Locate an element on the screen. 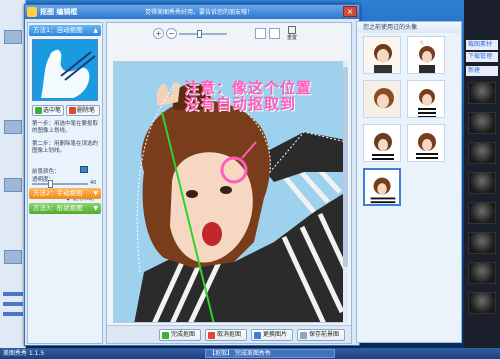  zoom-slider is located at coordinates (203, 34).